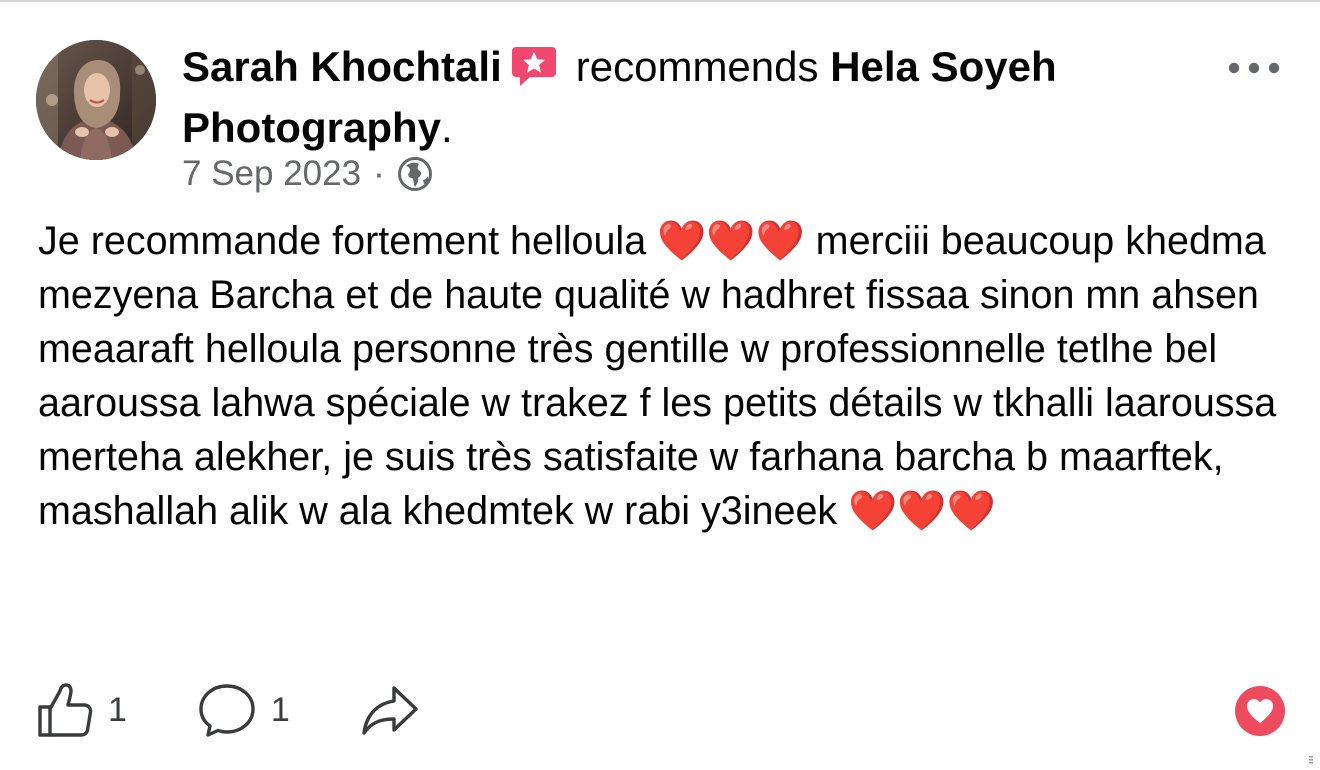 The image size is (1320, 770). I want to click on comment-count: 1, so click(280, 709).